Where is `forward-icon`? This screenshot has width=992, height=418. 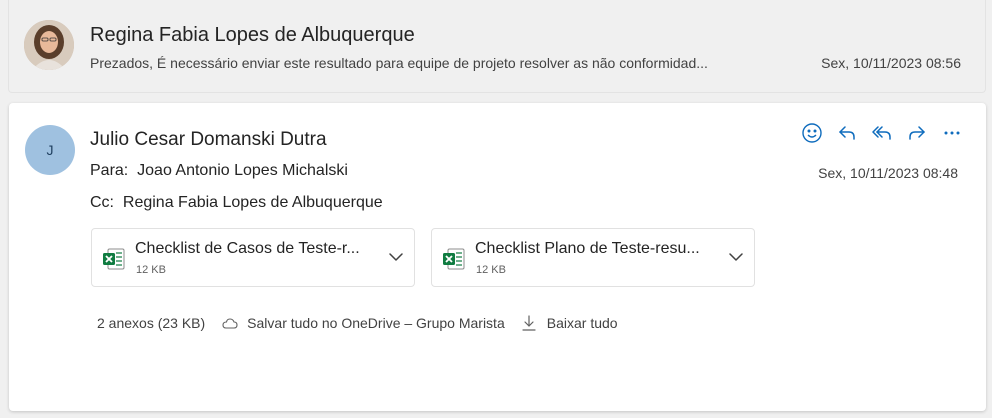 forward-icon is located at coordinates (917, 133).